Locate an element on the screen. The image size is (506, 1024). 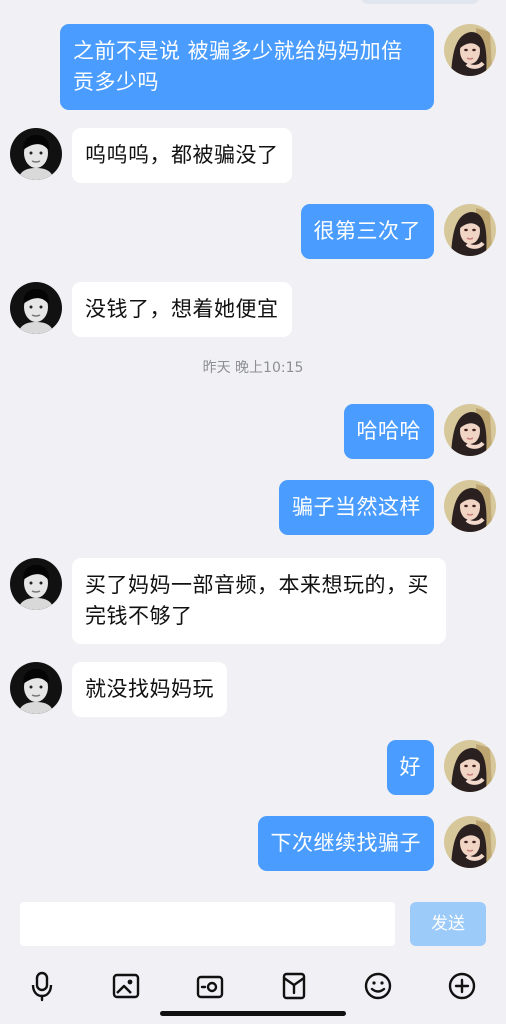
message-input is located at coordinates (207, 924).